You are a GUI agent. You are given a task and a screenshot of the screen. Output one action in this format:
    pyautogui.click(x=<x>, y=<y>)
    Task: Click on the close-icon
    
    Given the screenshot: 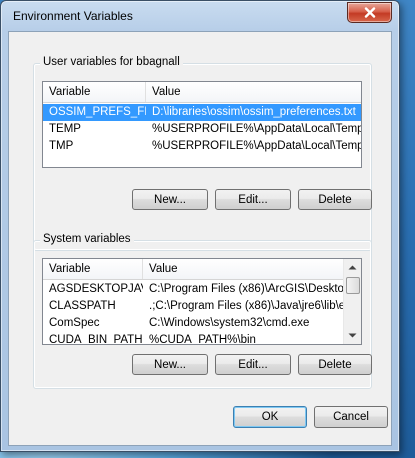 What is the action you would take?
    pyautogui.click(x=369, y=12)
    